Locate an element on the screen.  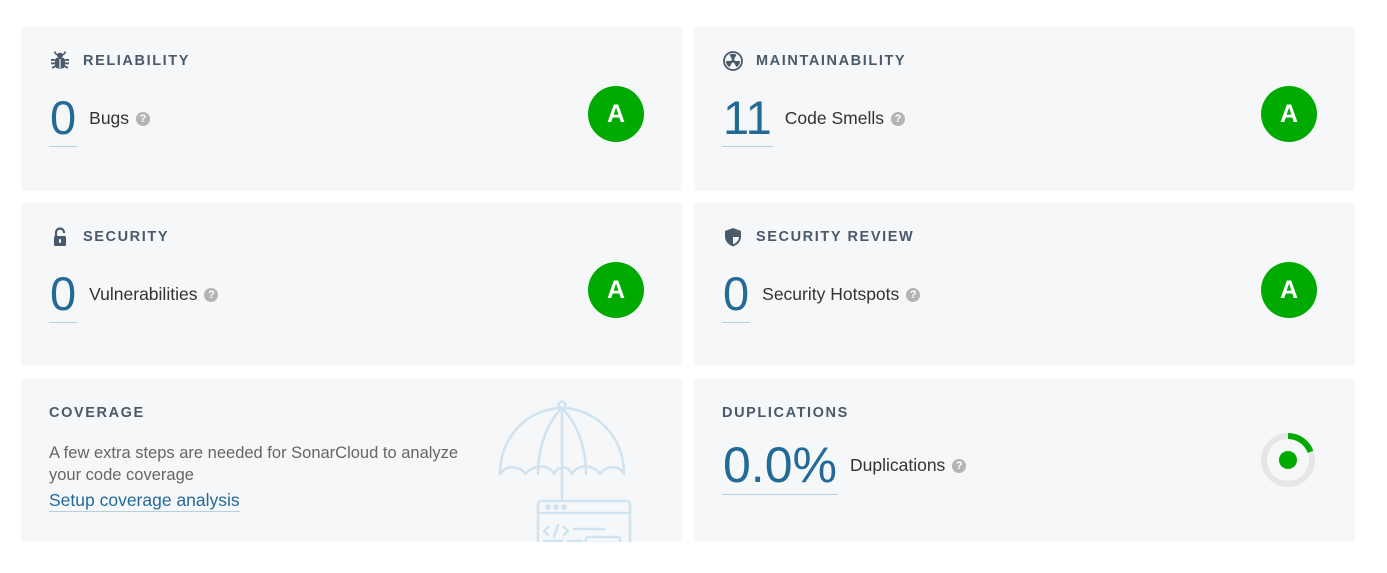
vulnerabilities-label: Vulnerabilities is located at coordinates (143, 294).